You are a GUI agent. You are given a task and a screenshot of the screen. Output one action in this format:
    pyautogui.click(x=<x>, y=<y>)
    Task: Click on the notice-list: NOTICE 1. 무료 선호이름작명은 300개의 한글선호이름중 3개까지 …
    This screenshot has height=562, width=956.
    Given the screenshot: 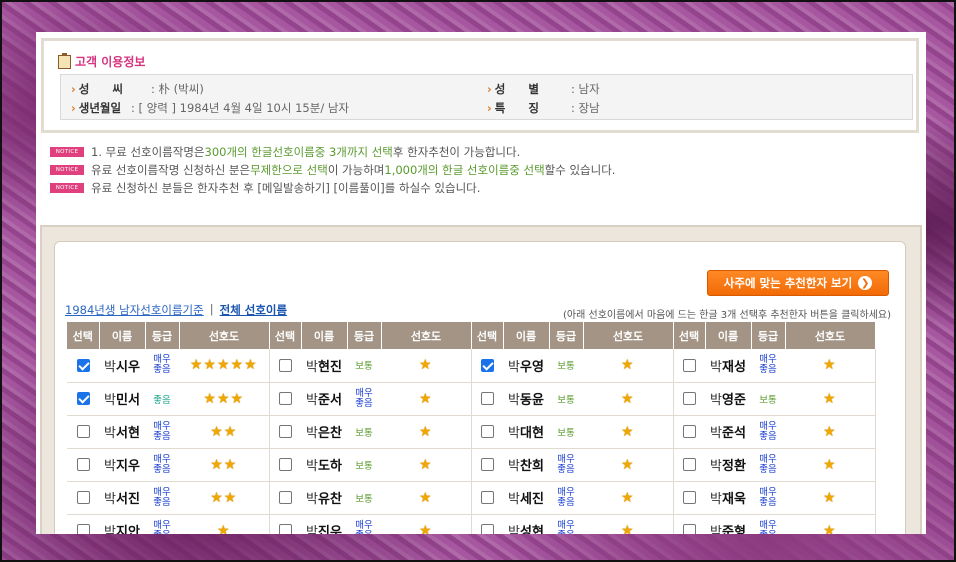 What is the action you would take?
    pyautogui.click(x=332, y=170)
    